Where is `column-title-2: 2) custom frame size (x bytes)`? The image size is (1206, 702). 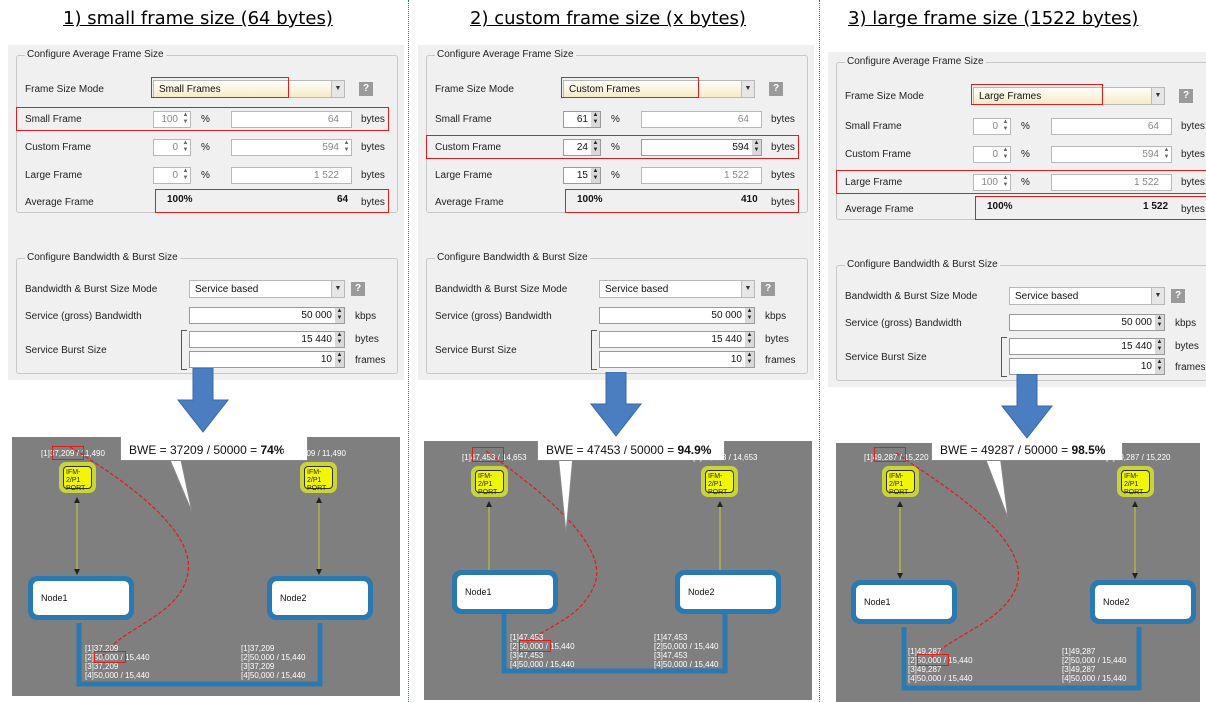 column-title-2: 2) custom frame size (x bytes) is located at coordinates (608, 18).